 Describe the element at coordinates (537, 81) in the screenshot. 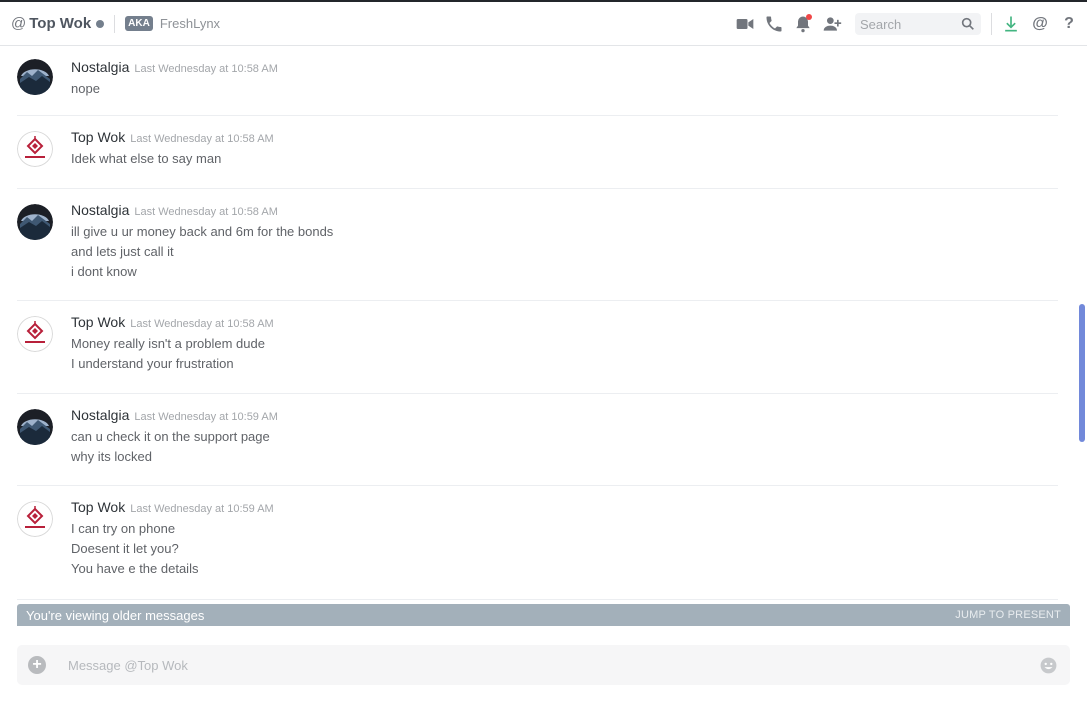

I see `message-group: Nostalgia Last Wednesday at 10:58 AM nope` at that location.